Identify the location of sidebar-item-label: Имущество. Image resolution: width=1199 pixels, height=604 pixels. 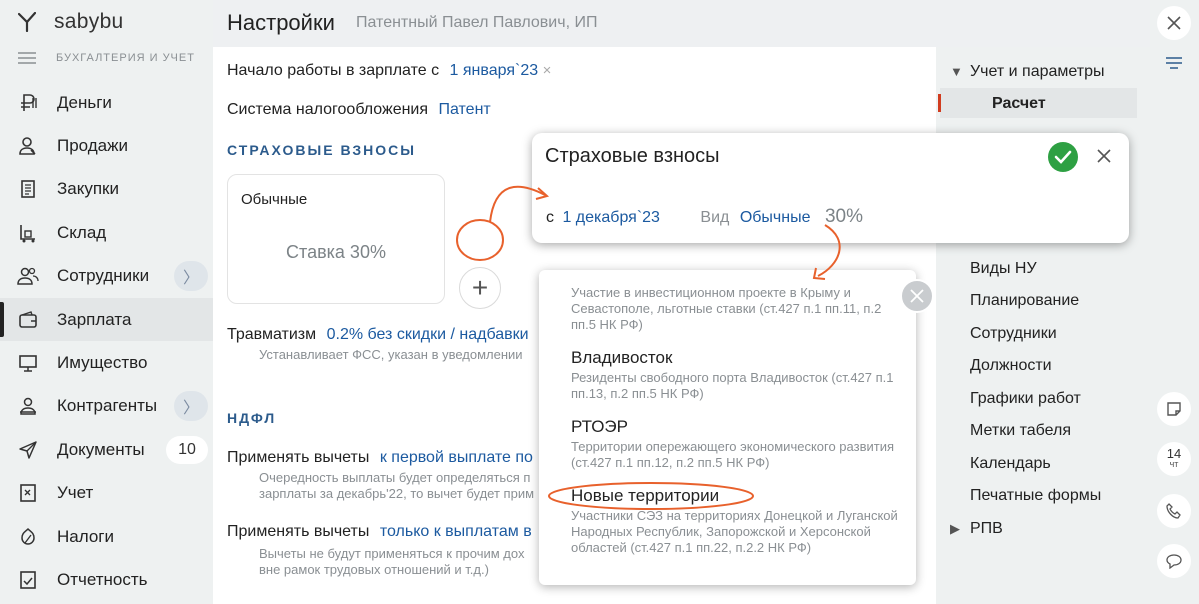
(102, 363).